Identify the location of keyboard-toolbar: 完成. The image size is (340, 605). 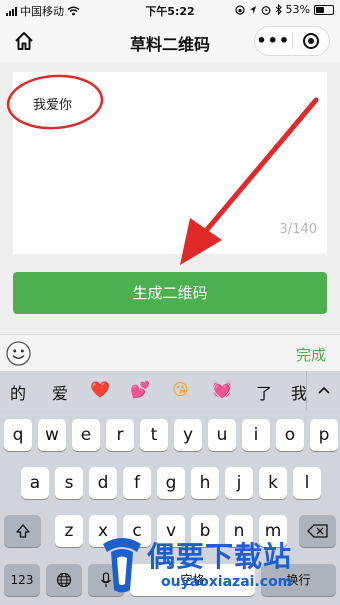
(170, 352).